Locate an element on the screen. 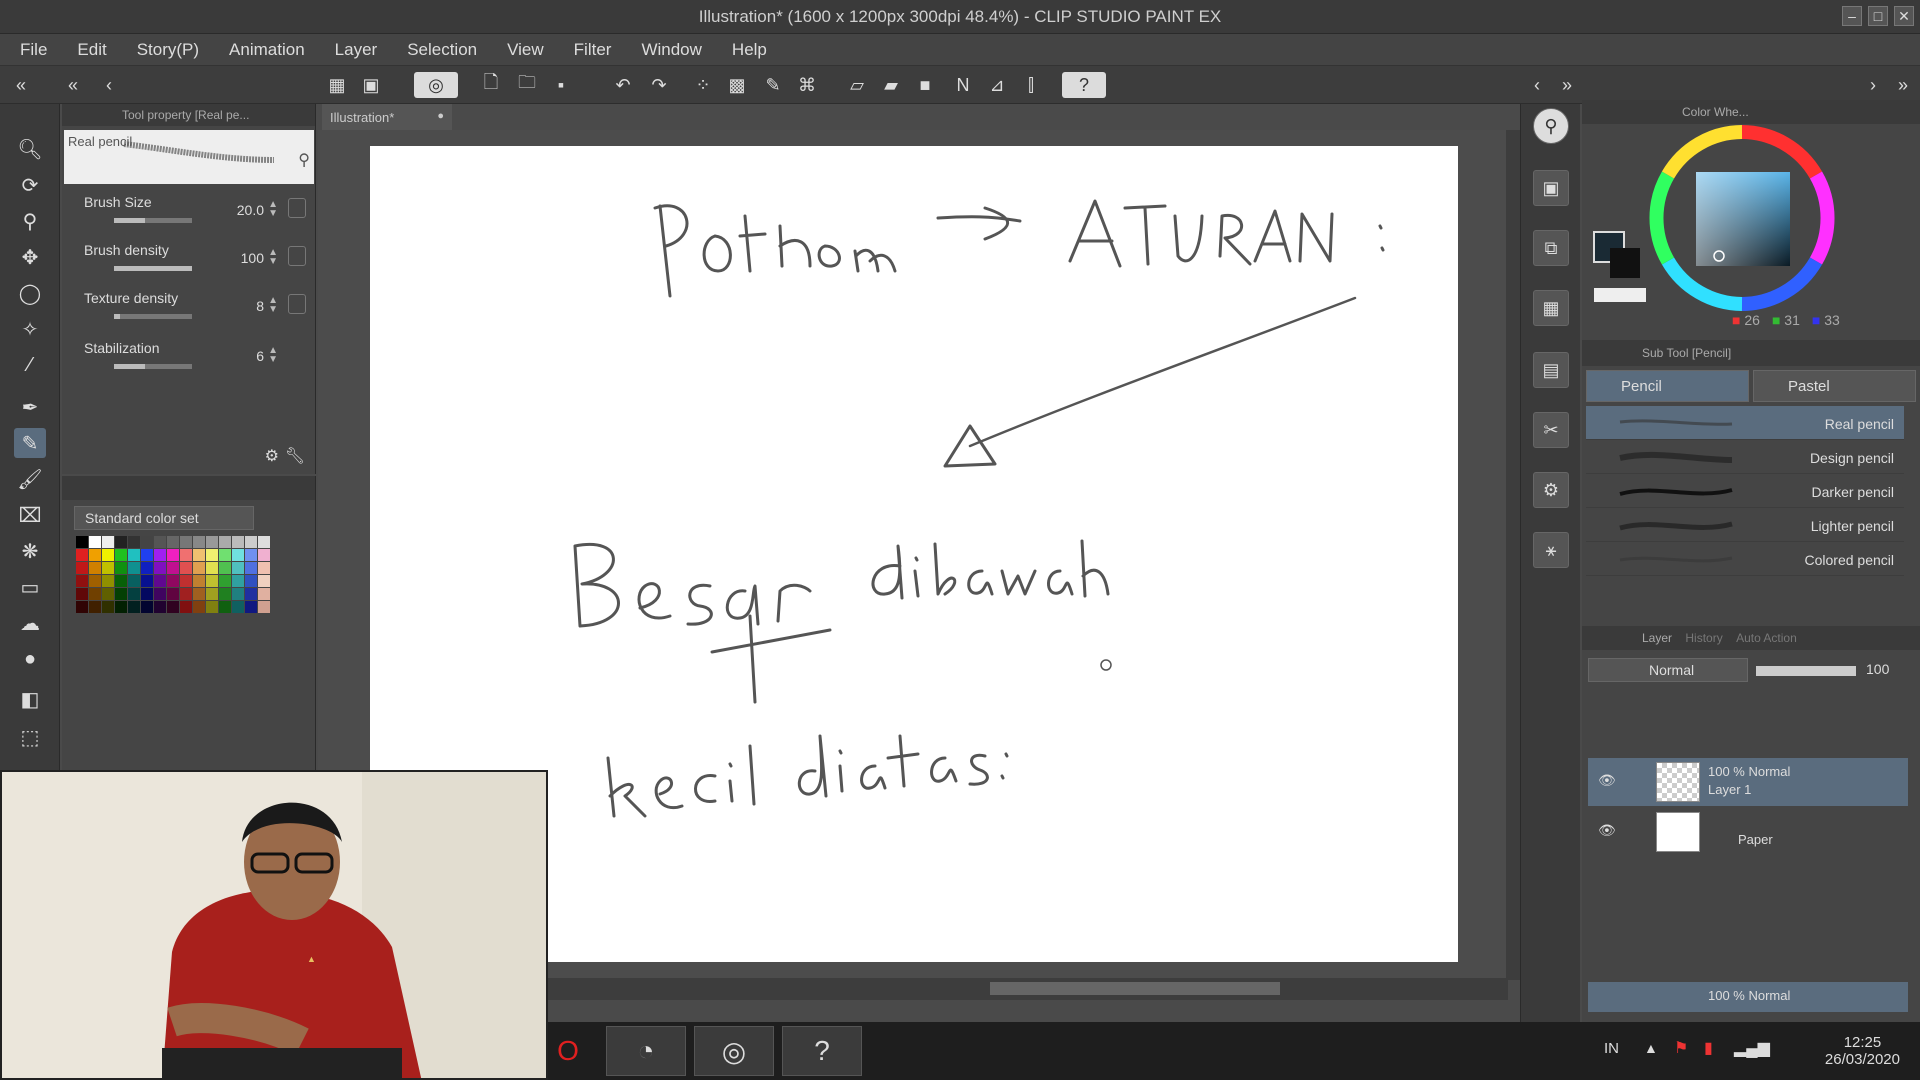  brush-item-real-pencil: Real pencil is located at coordinates (1745, 423).